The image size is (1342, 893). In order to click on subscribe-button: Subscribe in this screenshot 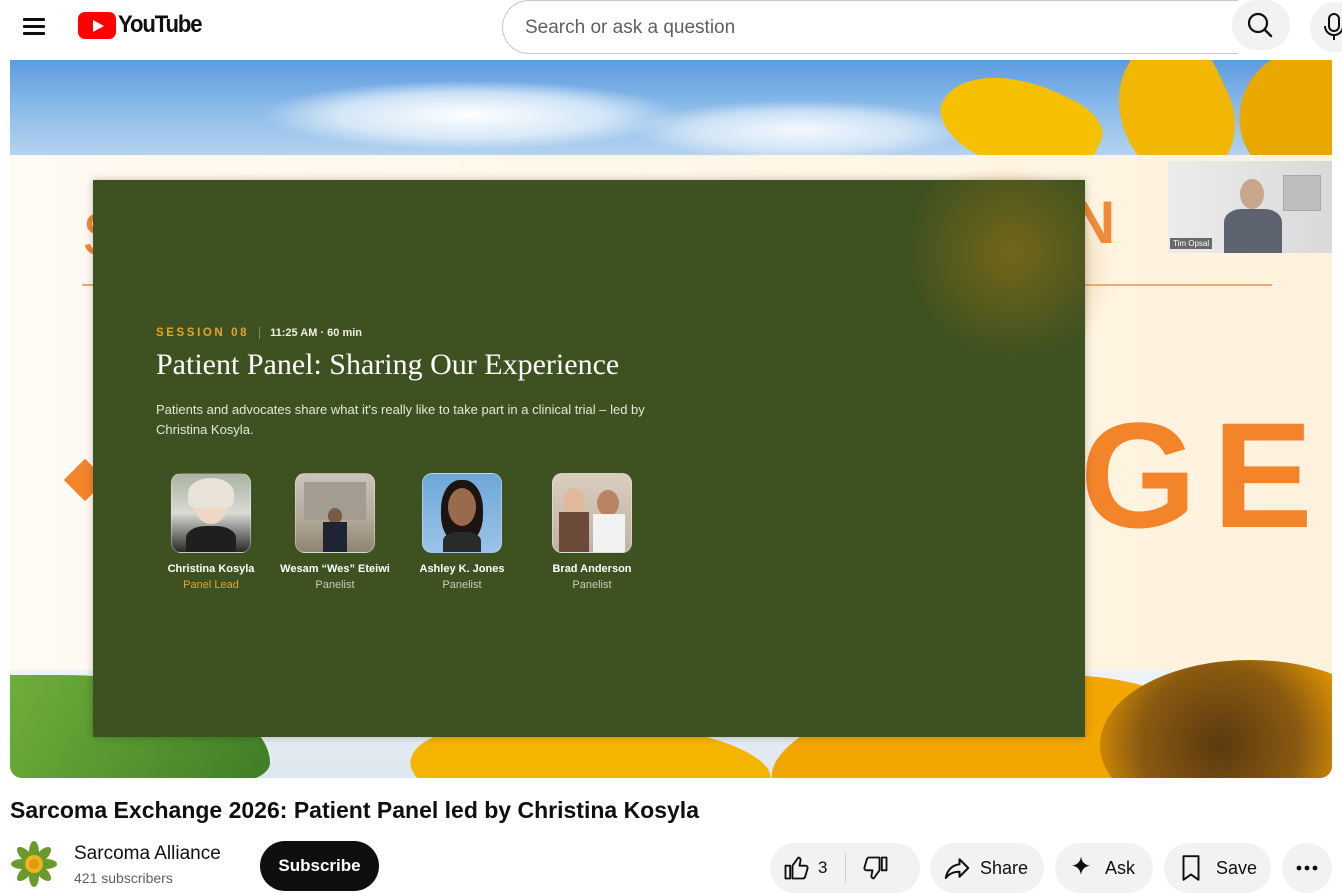, I will do `click(319, 866)`.